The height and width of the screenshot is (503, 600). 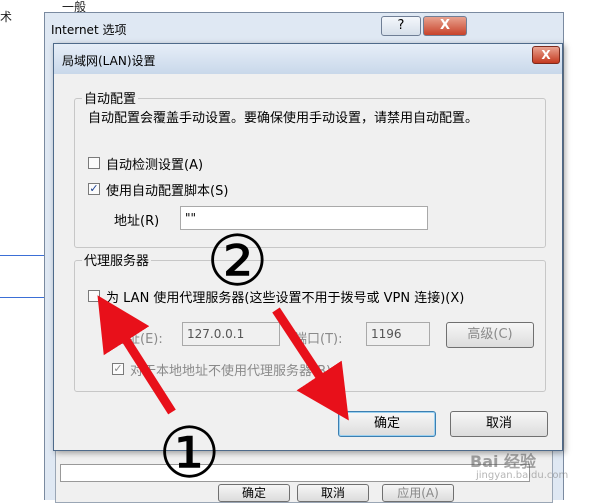 What do you see at coordinates (295, 473) in the screenshot?
I see `connections-list` at bounding box center [295, 473].